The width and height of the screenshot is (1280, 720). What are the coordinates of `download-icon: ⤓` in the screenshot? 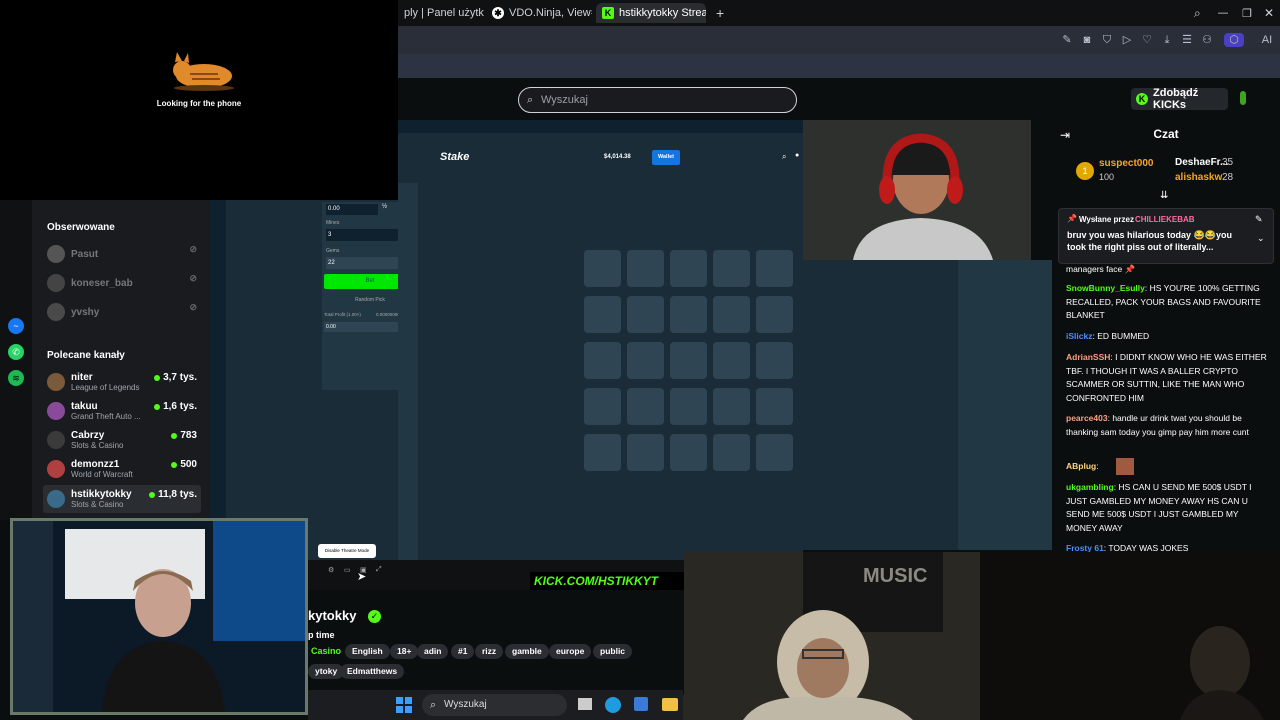 It's located at (1167, 40).